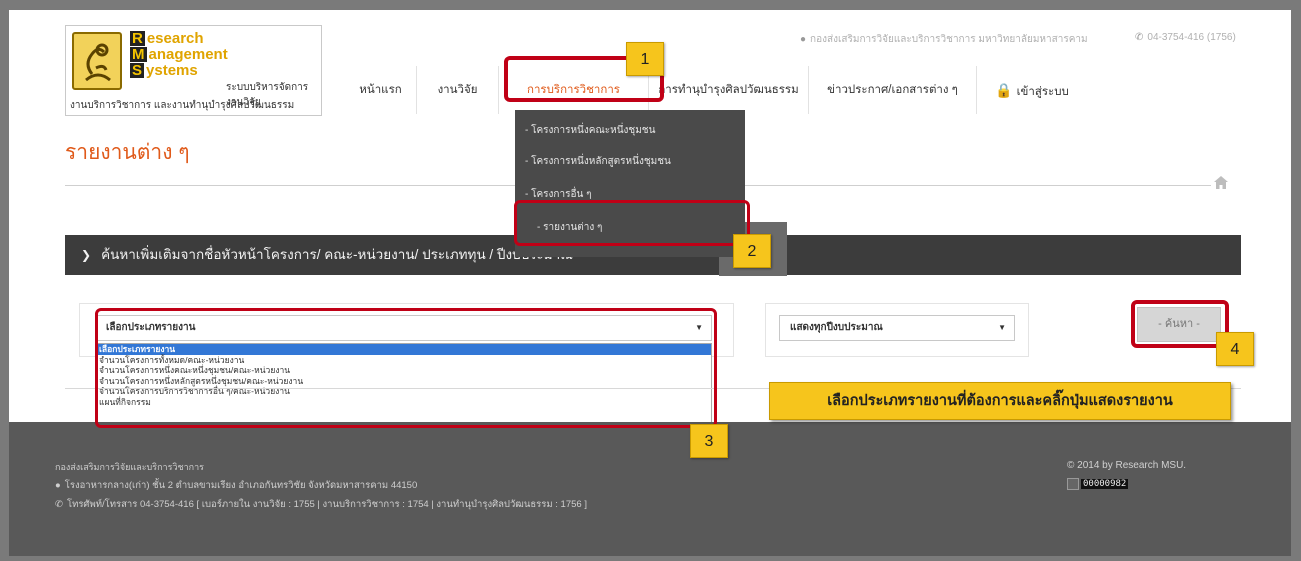  I want to click on dropdown-item-faculty-community: - โครงการหนึ่งคณะหนึ่งชุมชน, so click(590, 130).